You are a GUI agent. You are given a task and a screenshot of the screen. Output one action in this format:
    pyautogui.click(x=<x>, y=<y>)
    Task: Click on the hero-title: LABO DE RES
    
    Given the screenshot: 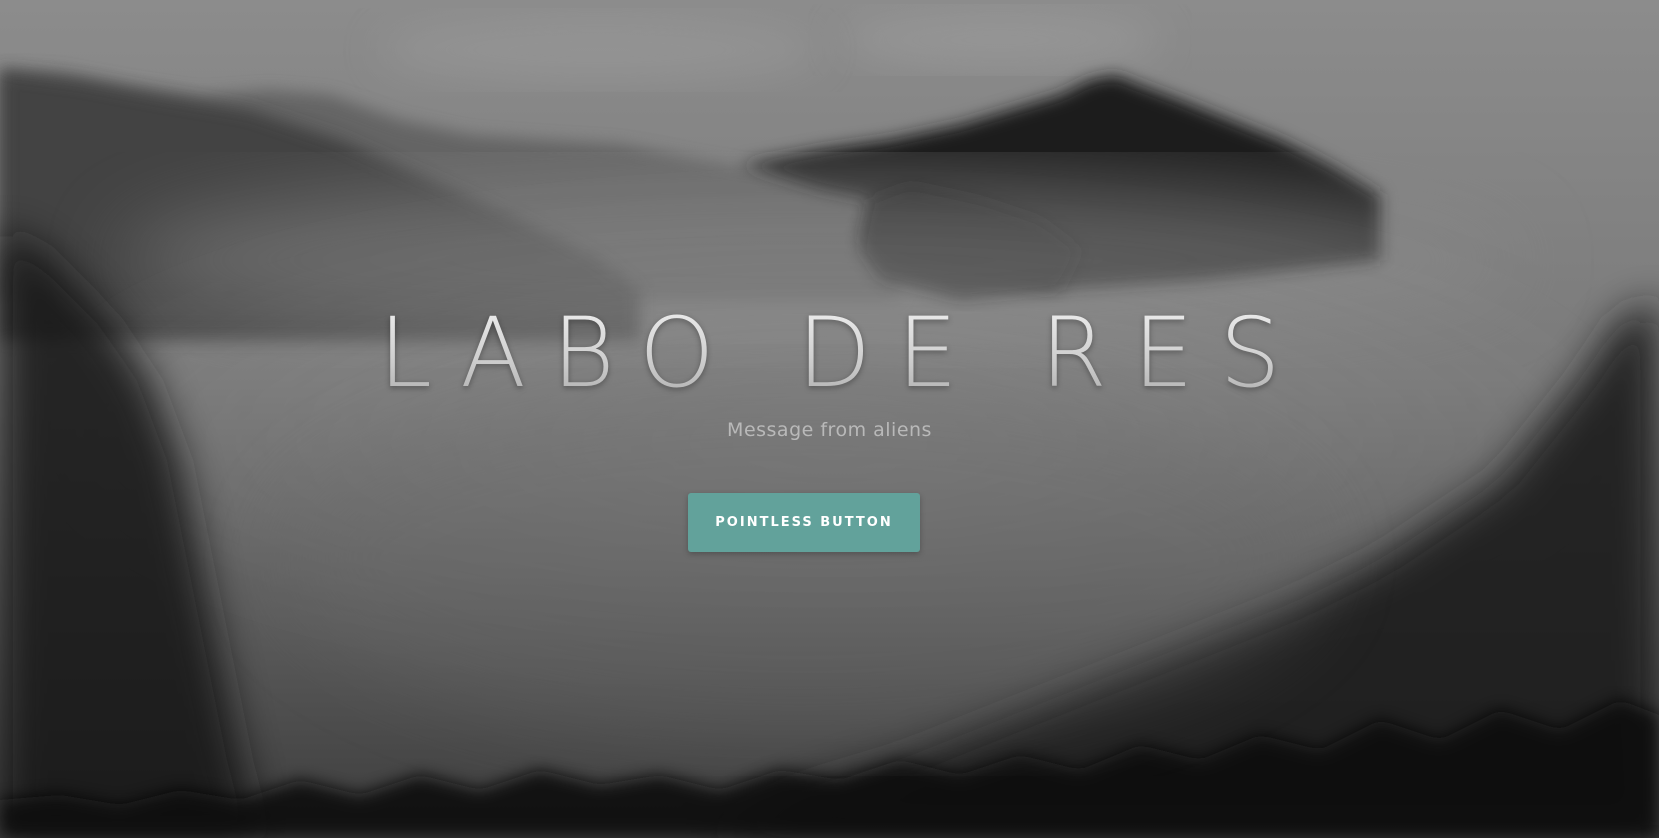 What is the action you would take?
    pyautogui.click(x=829, y=353)
    